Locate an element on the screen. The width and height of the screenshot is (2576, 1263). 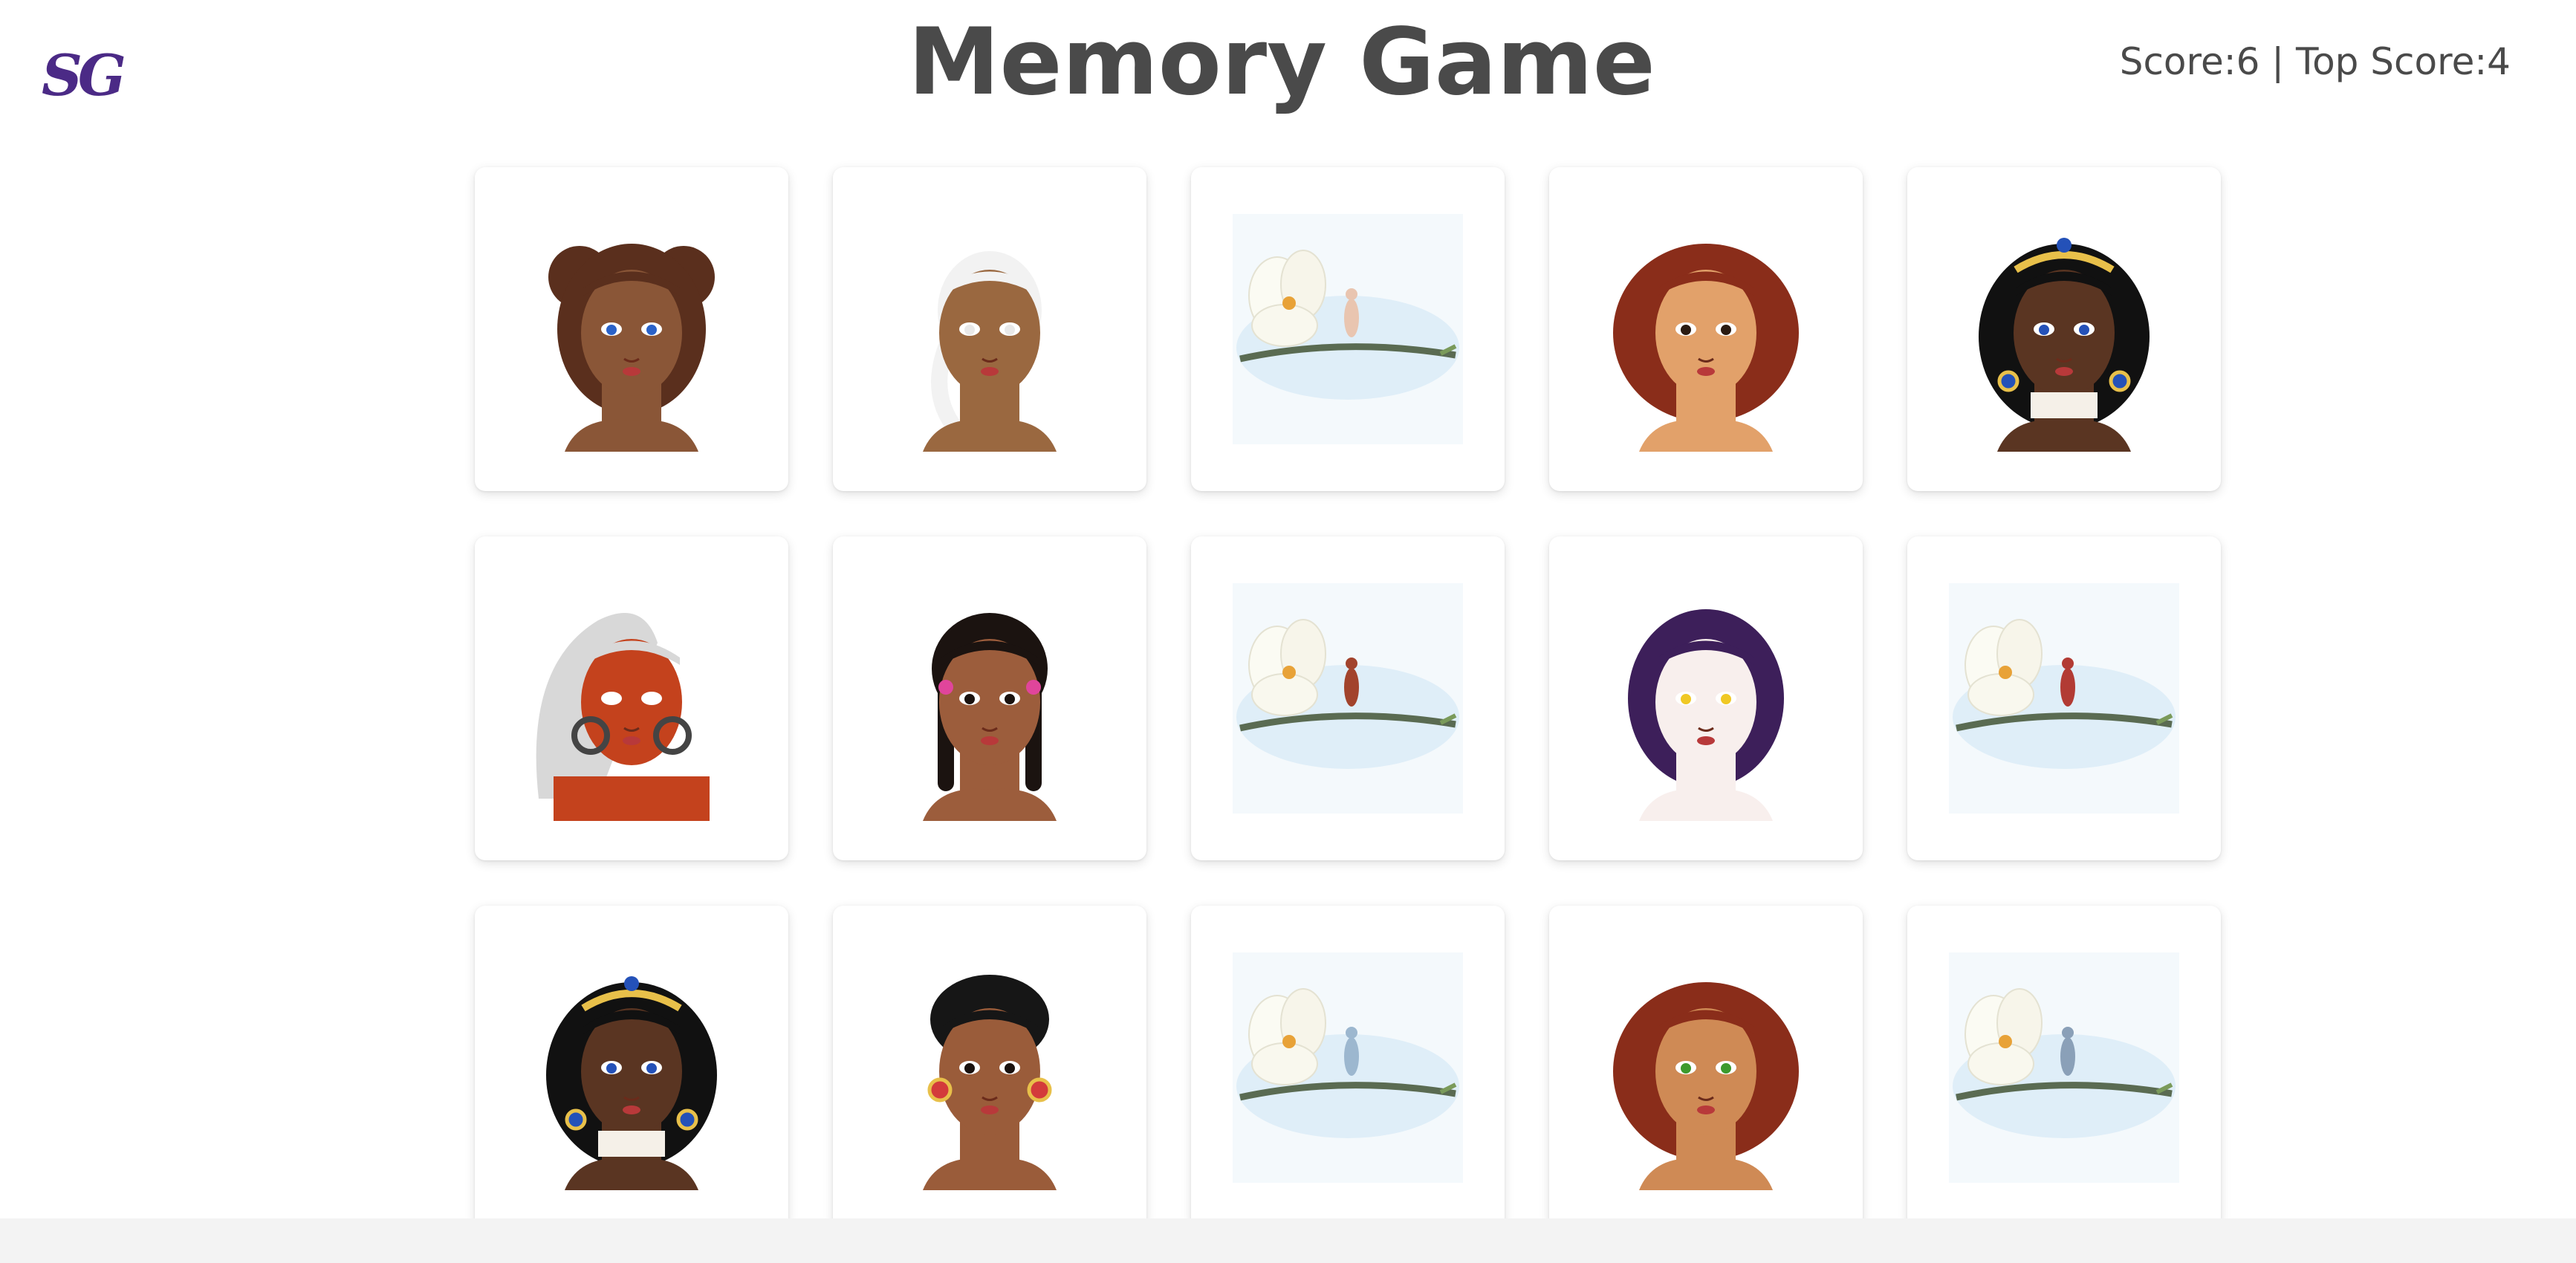
header: SG Memory Game Score:6 | Top Score:4 is located at coordinates (1288, 78).